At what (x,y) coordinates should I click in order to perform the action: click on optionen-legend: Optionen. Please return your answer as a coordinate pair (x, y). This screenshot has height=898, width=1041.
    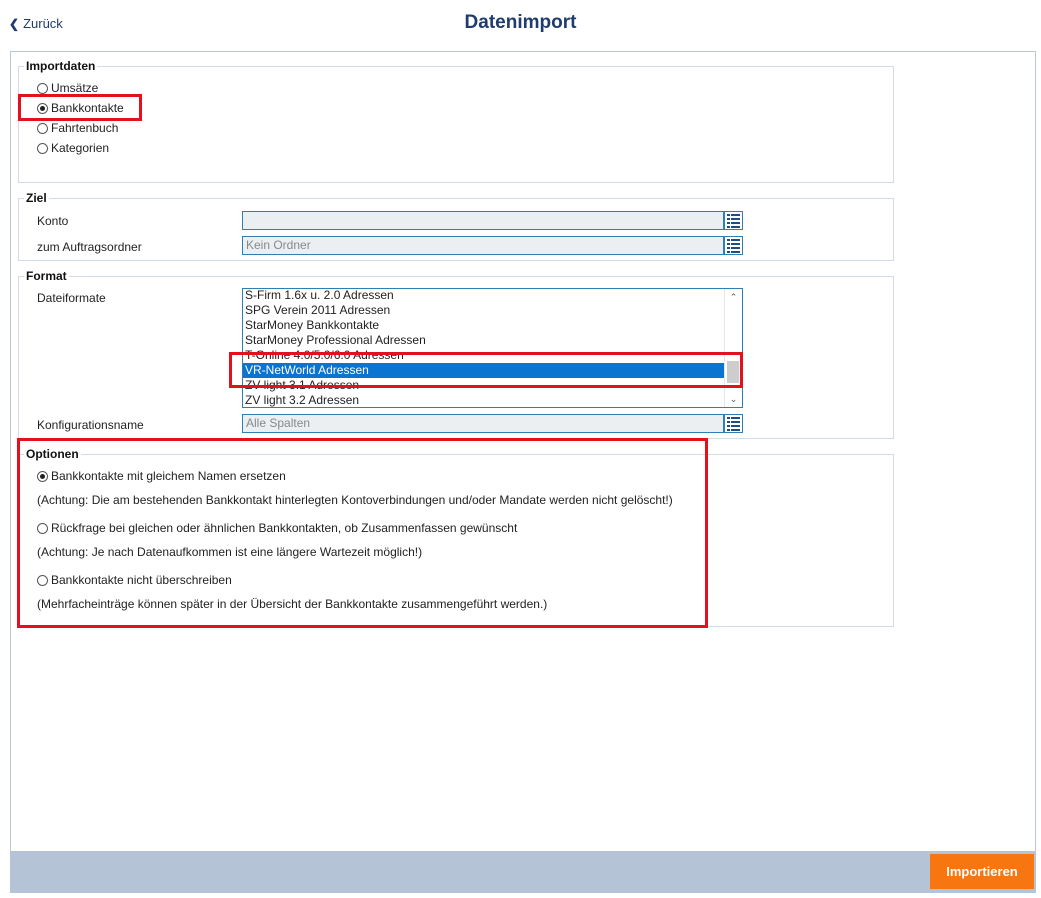
    Looking at the image, I should click on (52, 454).